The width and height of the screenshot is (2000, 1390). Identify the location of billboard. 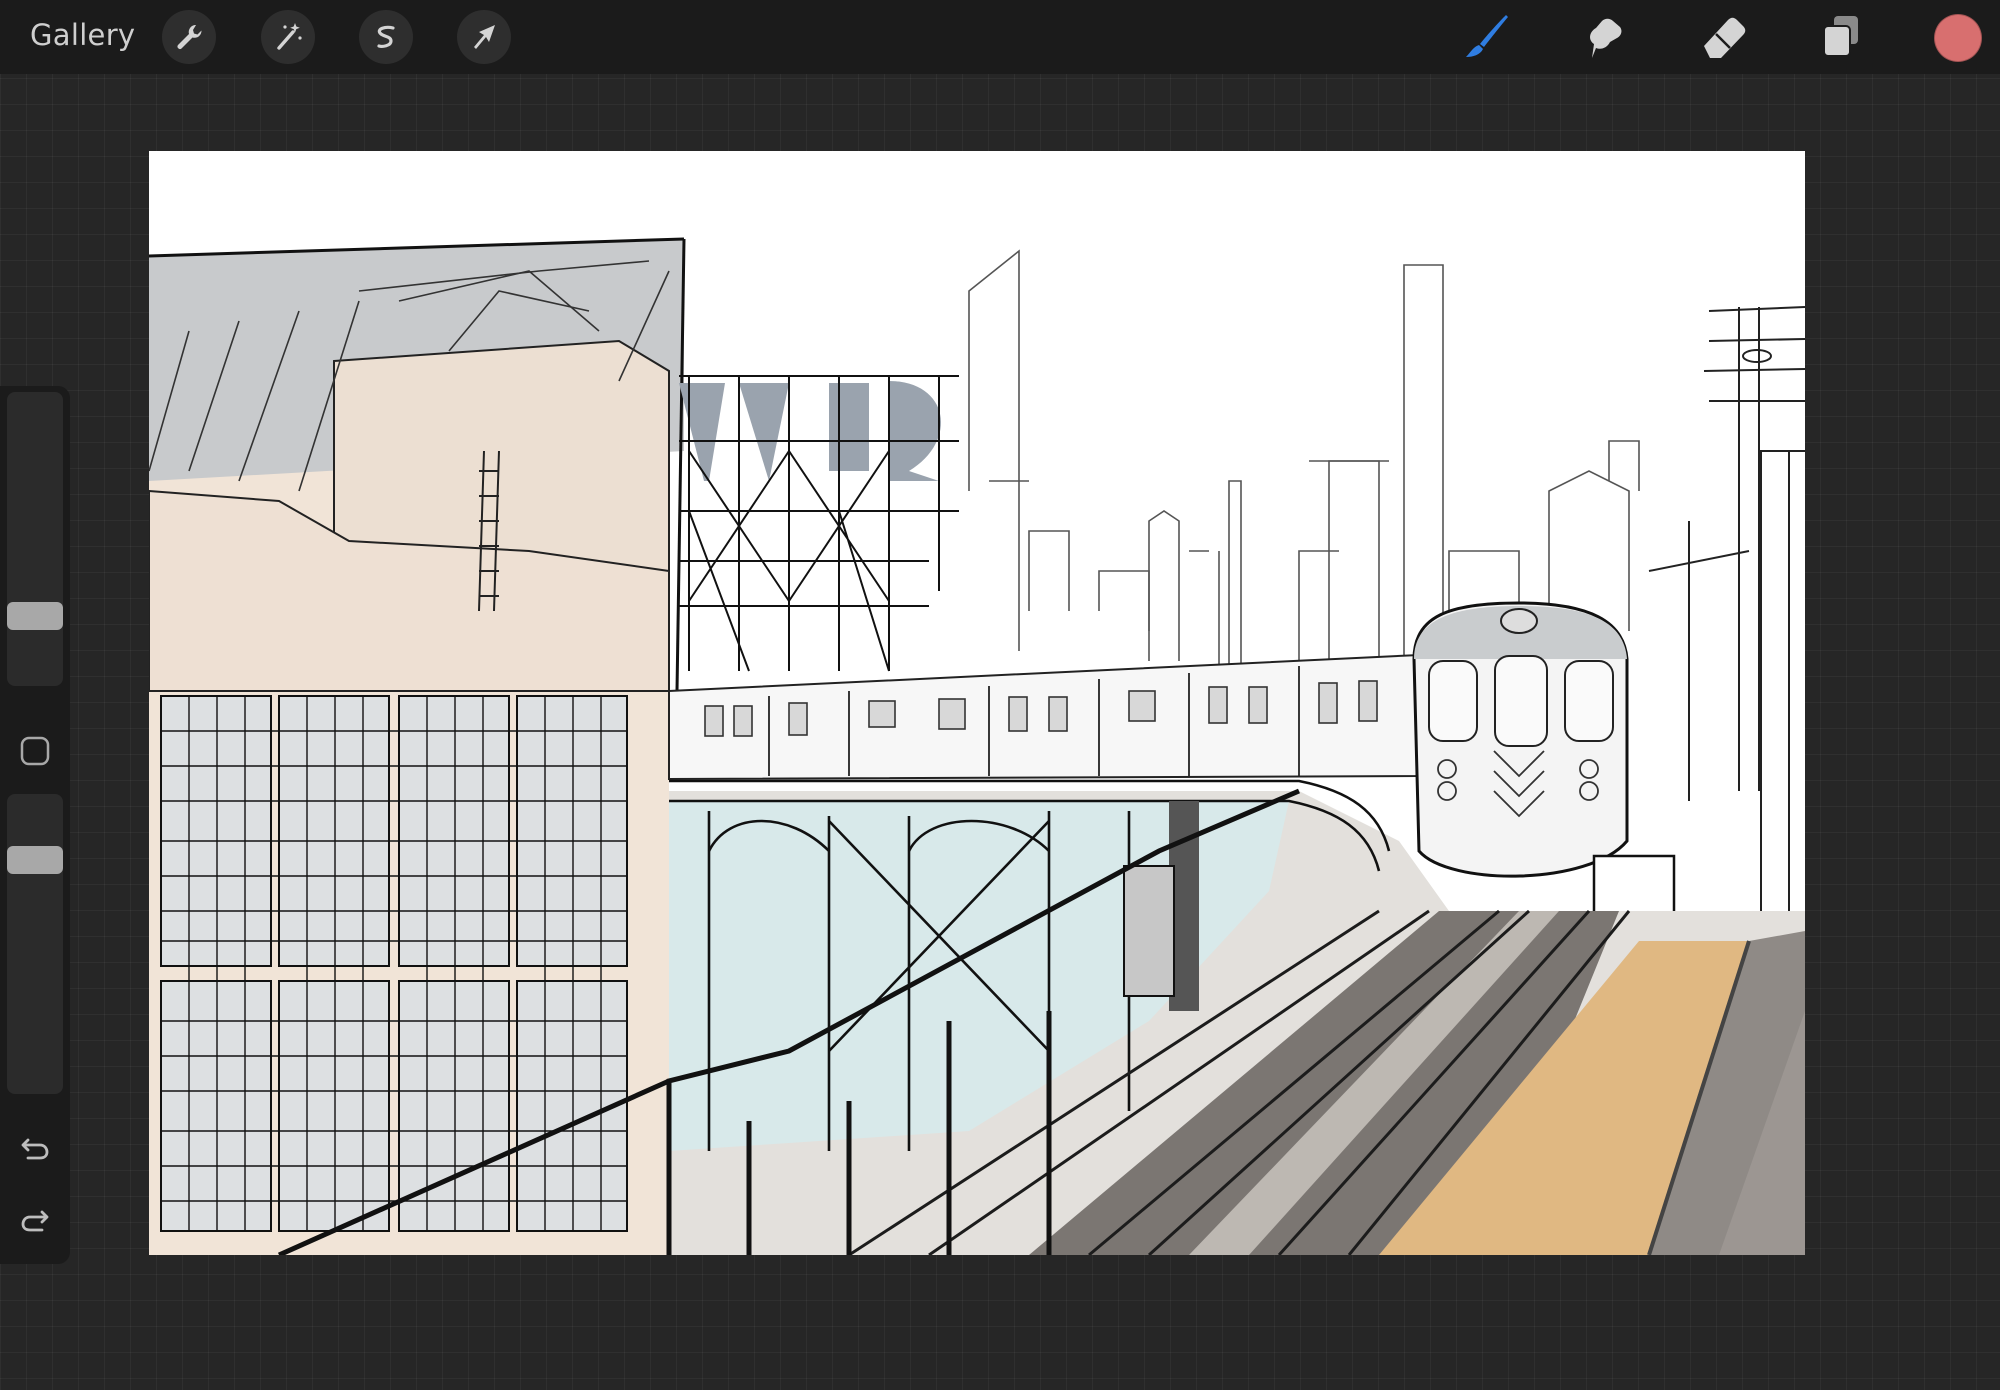
(819, 523).